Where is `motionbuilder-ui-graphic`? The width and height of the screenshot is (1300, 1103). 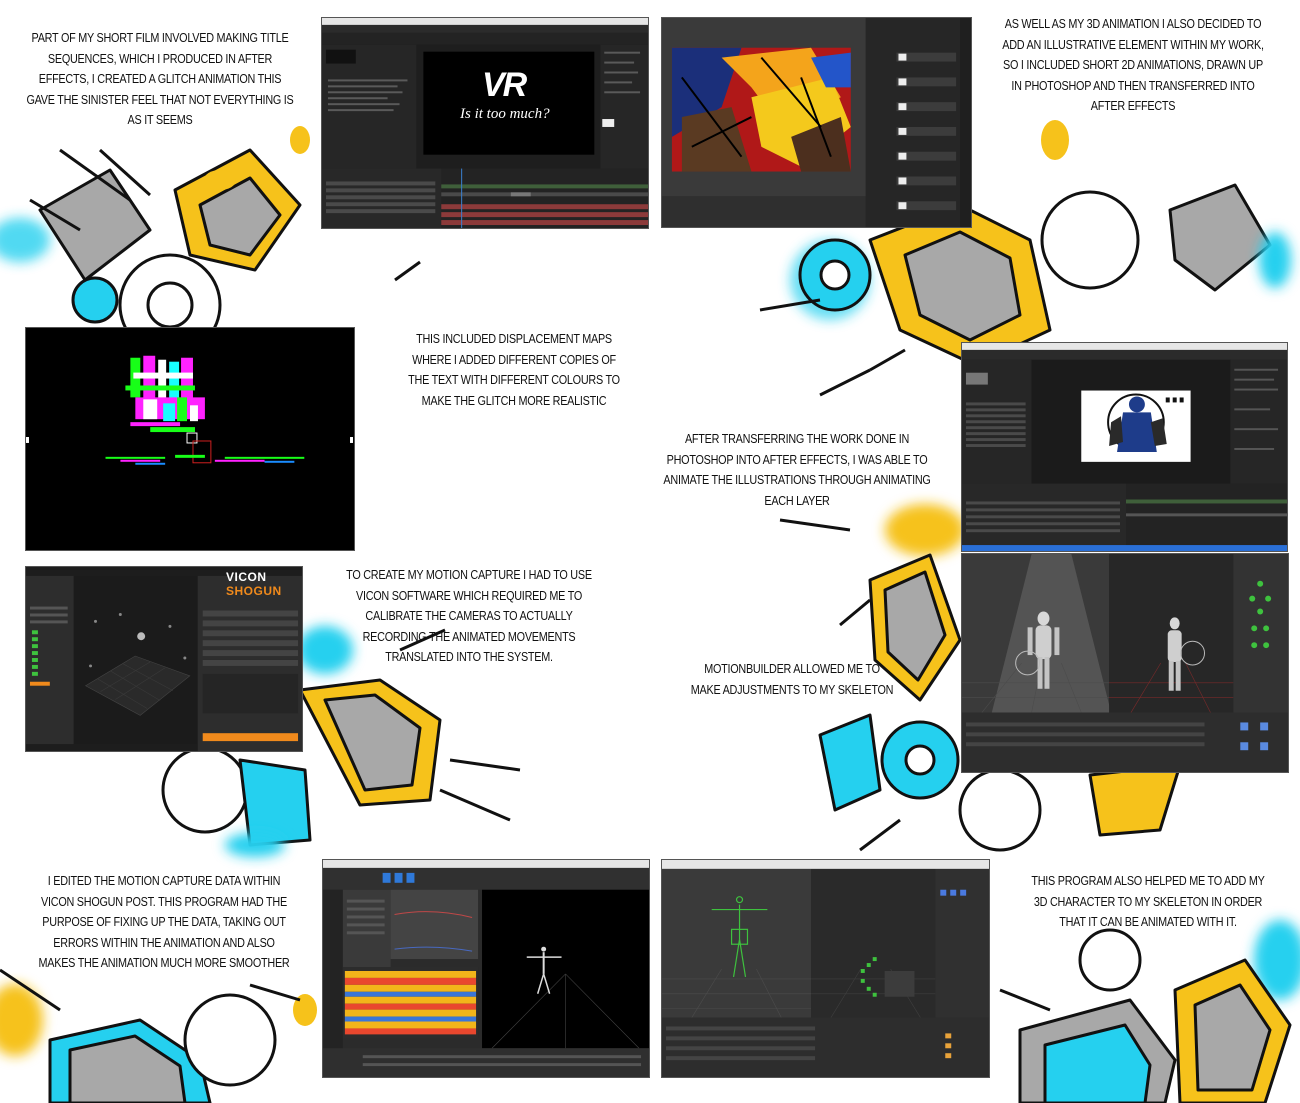 motionbuilder-ui-graphic is located at coordinates (1125, 663).